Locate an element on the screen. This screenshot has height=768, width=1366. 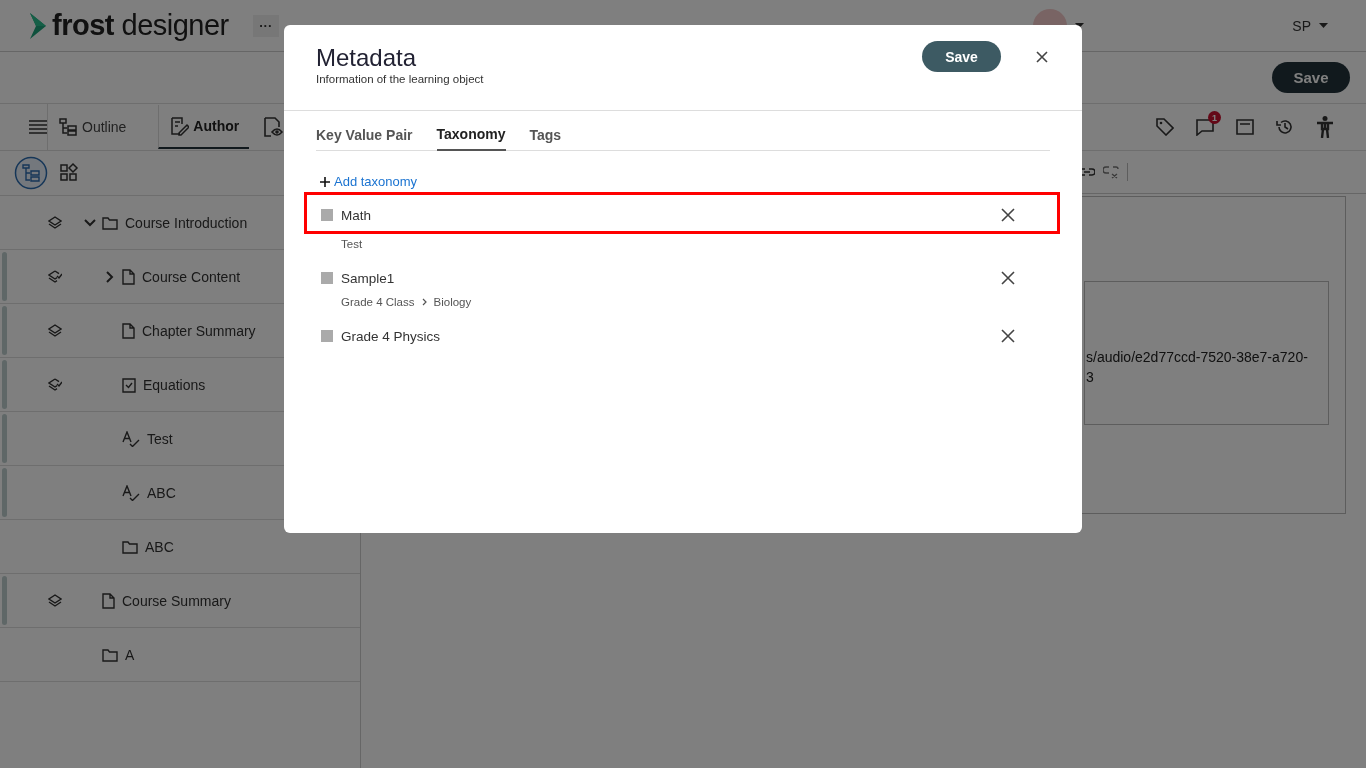
outline-icon is located at coordinates (68, 127).